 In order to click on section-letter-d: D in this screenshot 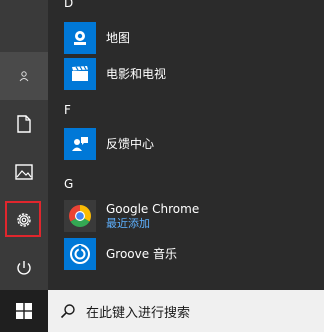, I will do `click(68, 5)`.